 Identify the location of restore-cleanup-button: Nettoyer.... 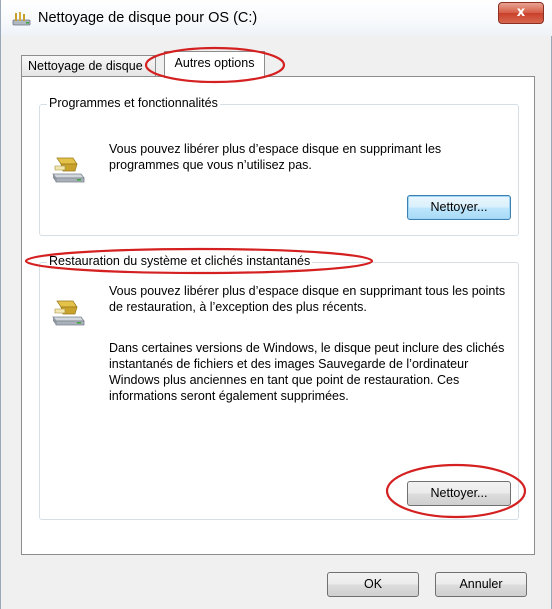
(459, 493).